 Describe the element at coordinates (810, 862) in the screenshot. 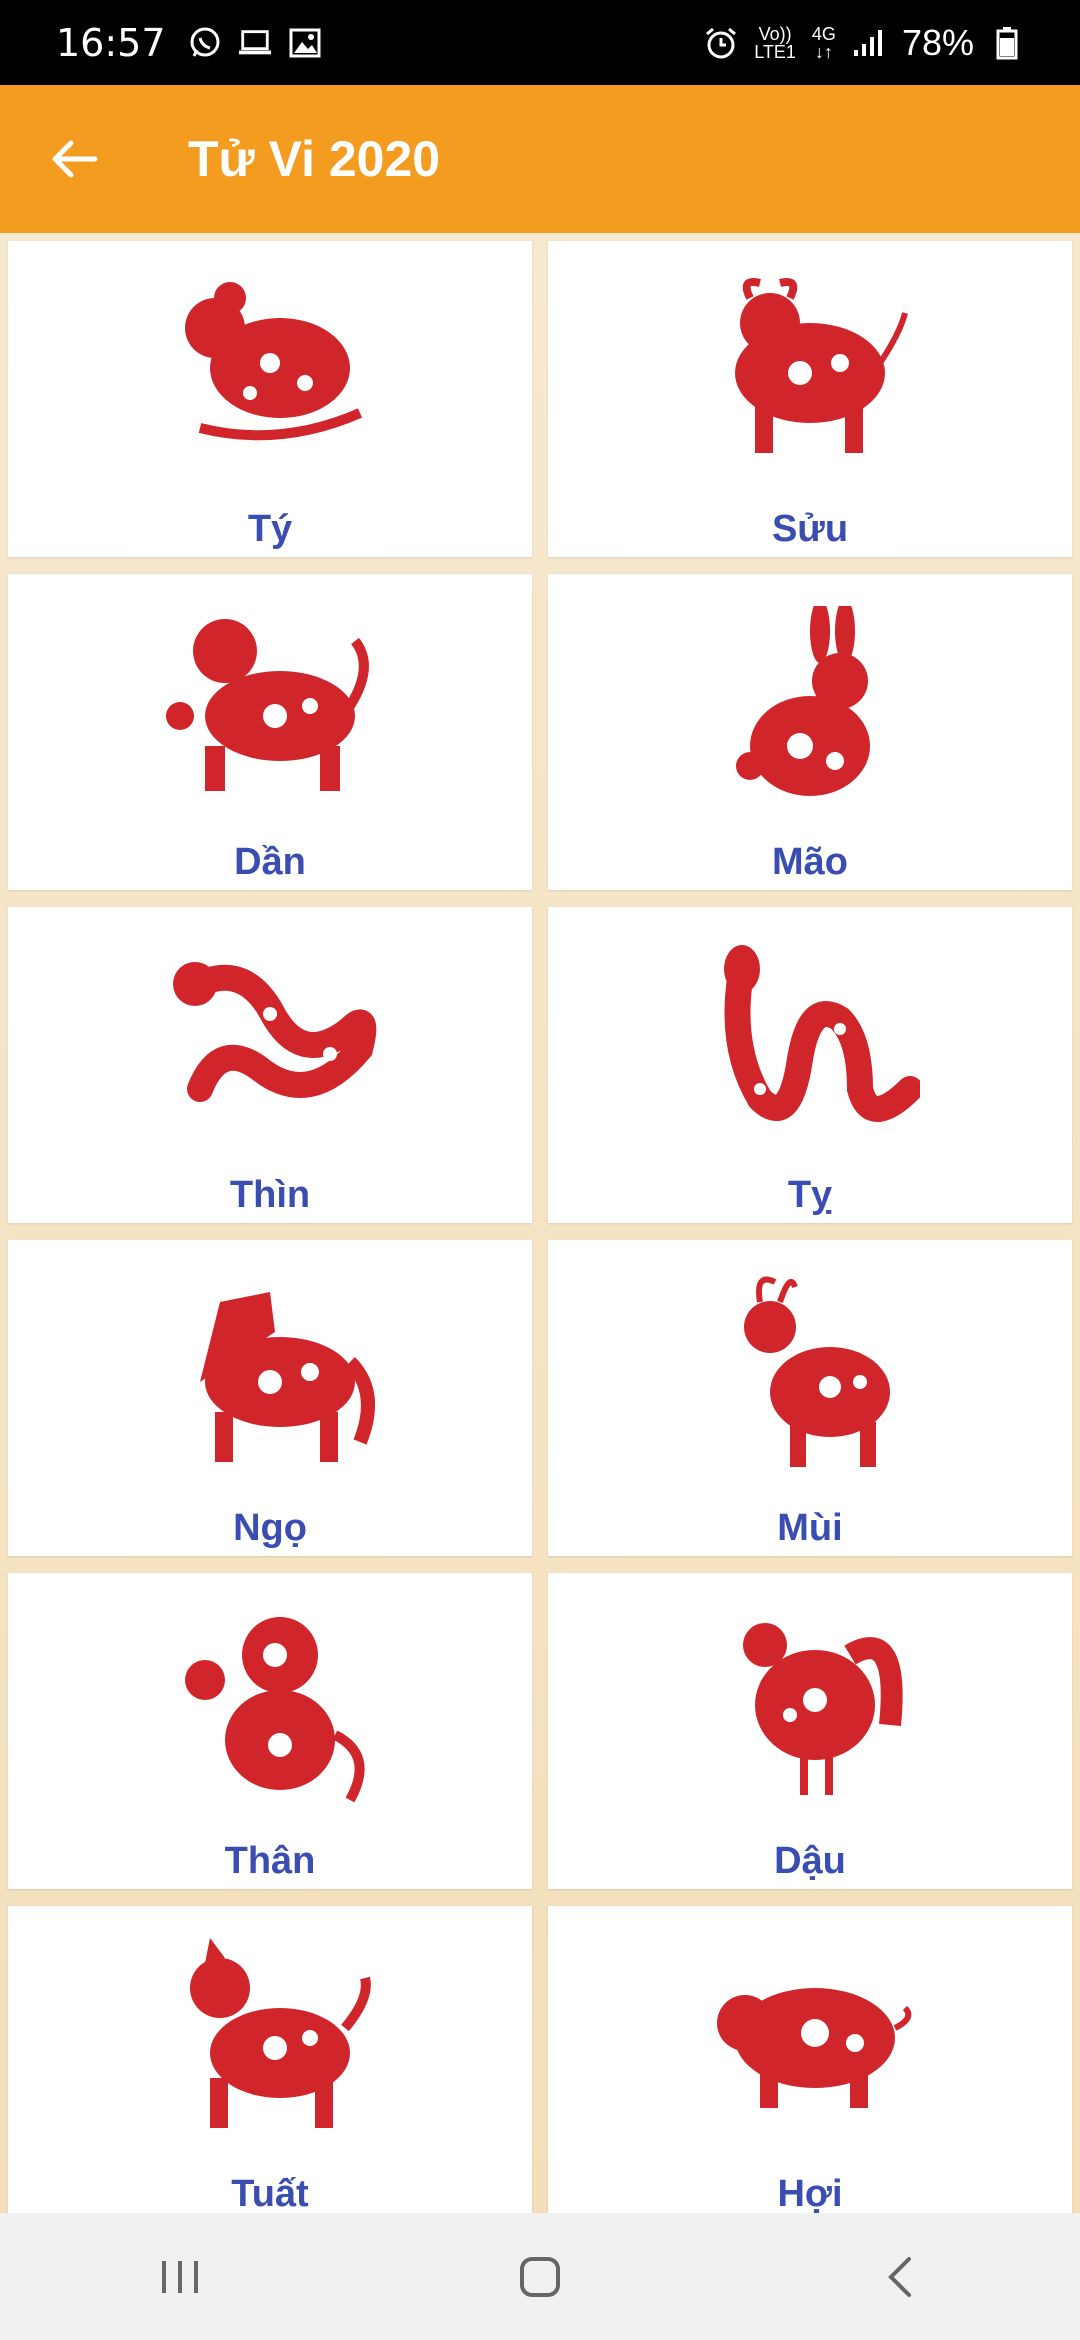

I see `zodiac-label: Mão` at that location.